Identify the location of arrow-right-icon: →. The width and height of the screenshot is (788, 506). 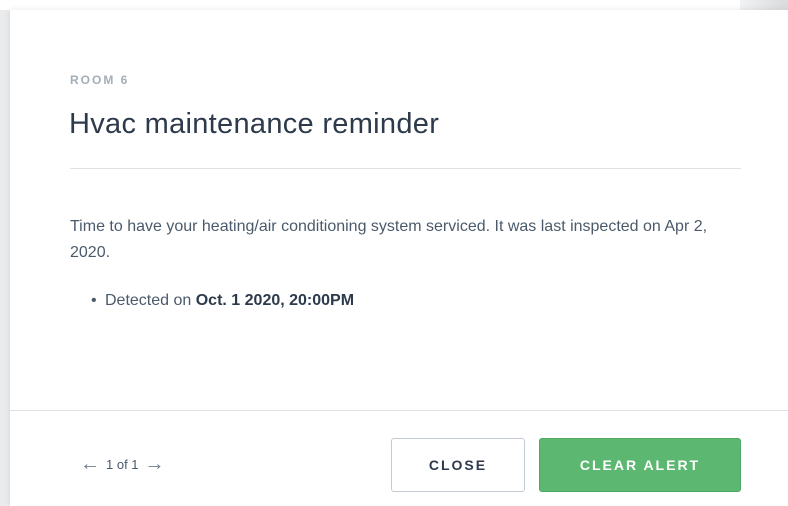
(155, 464).